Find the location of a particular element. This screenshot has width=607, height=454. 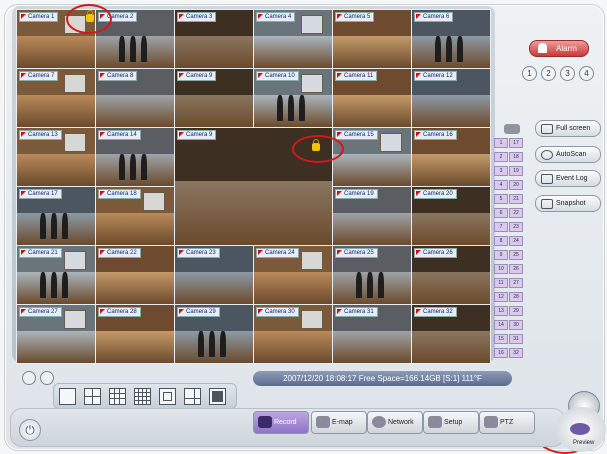

camera-tile: Camera 24 is located at coordinates (293, 275).